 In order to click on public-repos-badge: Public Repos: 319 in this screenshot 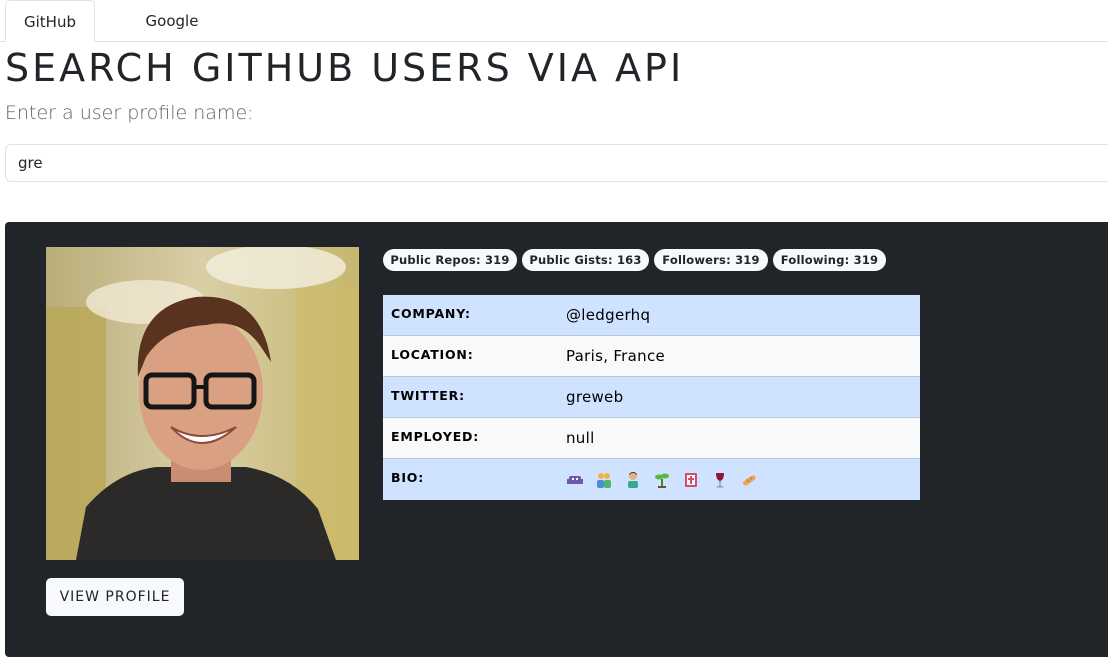, I will do `click(450, 260)`.